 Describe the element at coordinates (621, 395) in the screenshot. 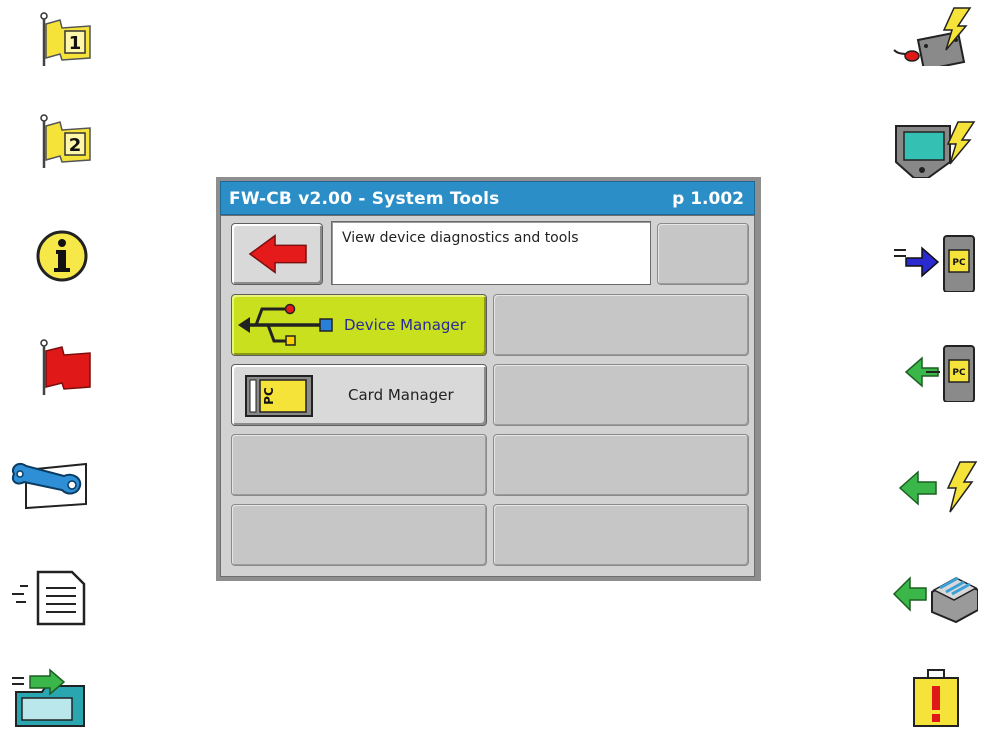

I see `empty-button-r2c2` at that location.